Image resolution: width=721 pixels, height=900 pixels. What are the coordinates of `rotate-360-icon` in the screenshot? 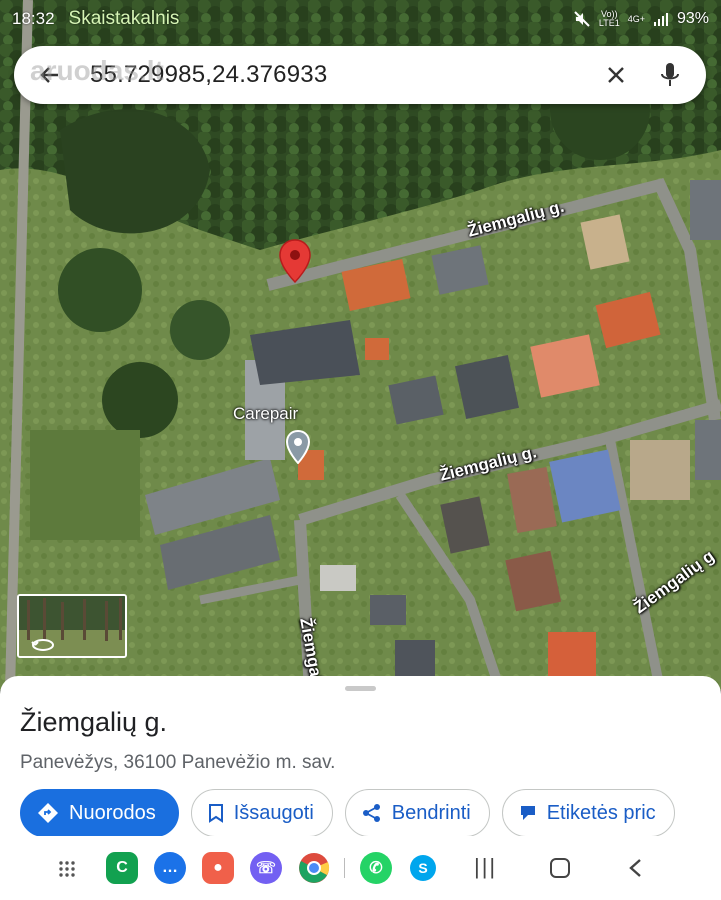 It's located at (42, 645).